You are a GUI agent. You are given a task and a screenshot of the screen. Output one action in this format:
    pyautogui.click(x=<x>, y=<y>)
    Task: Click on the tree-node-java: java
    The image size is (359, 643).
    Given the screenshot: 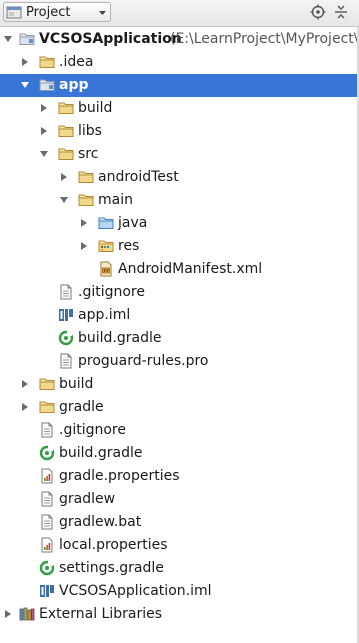 What is the action you would take?
    pyautogui.click(x=179, y=223)
    